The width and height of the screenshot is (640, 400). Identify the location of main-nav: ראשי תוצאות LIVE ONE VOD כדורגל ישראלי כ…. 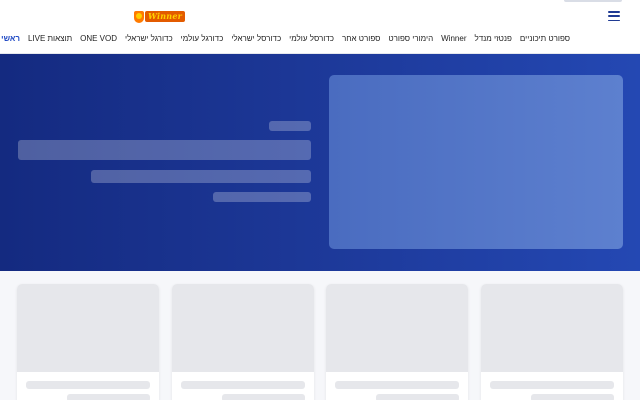
(285, 39).